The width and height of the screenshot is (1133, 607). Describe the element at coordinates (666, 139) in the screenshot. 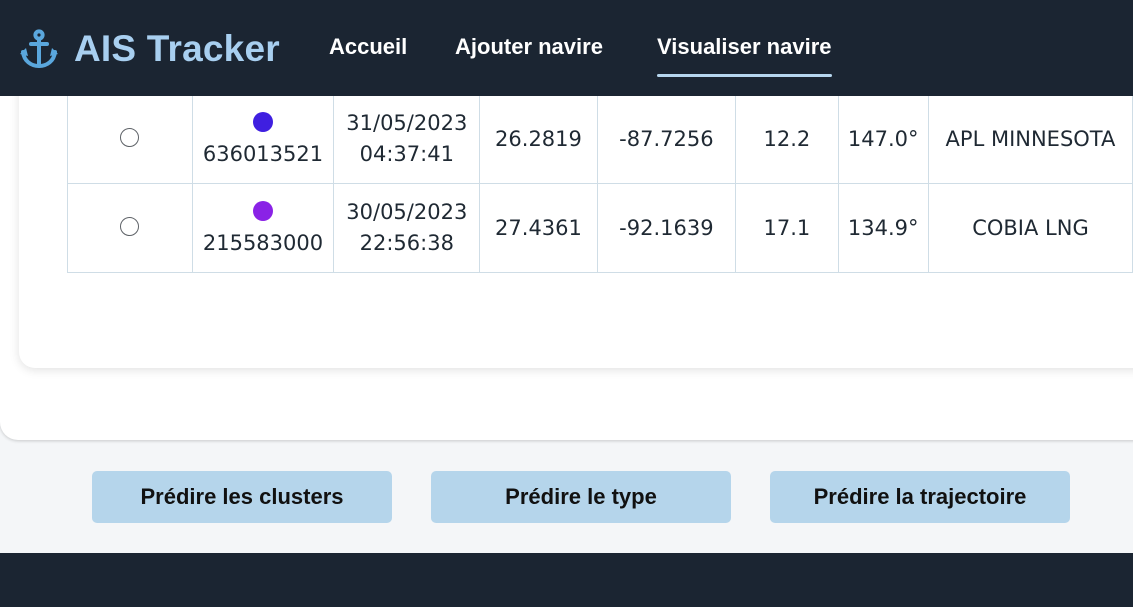

I see `longitude: -87.7256` at that location.